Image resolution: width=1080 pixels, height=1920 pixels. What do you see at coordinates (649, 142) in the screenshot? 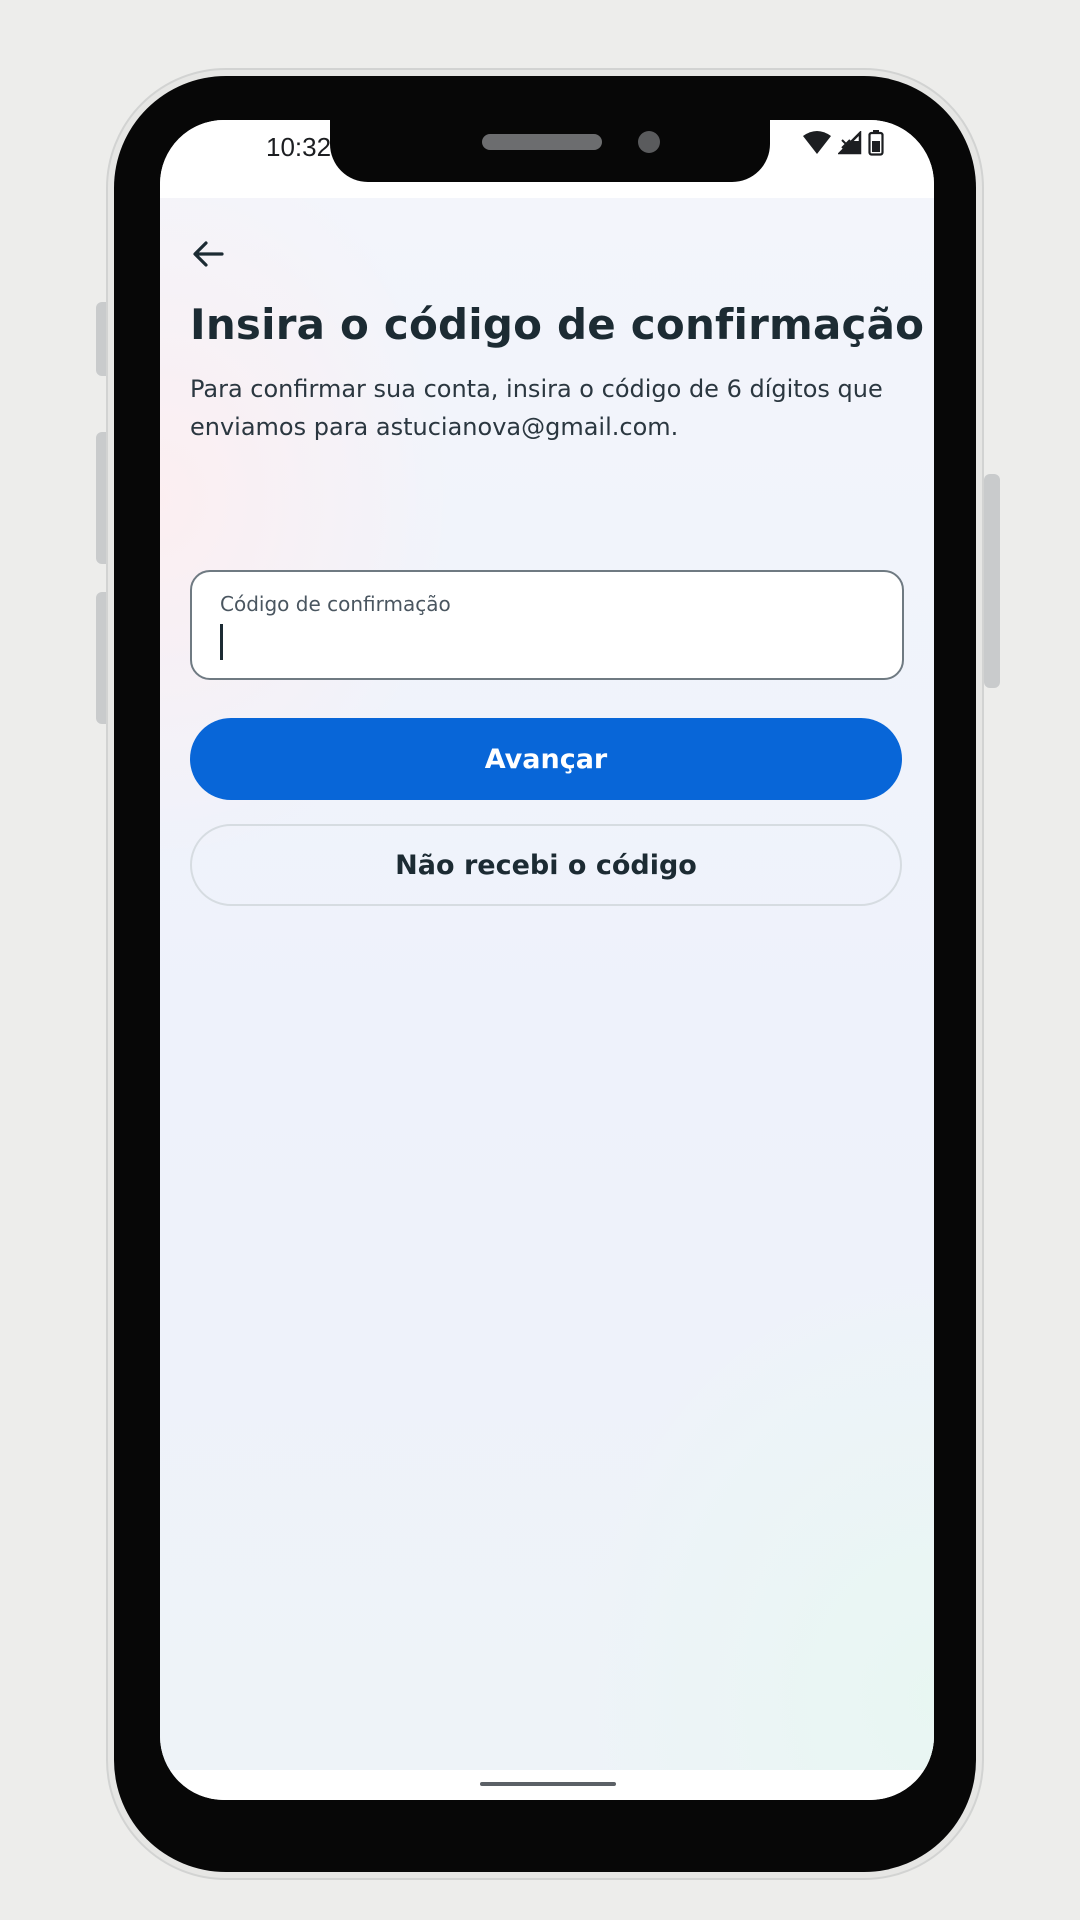
I see `camera-icon` at bounding box center [649, 142].